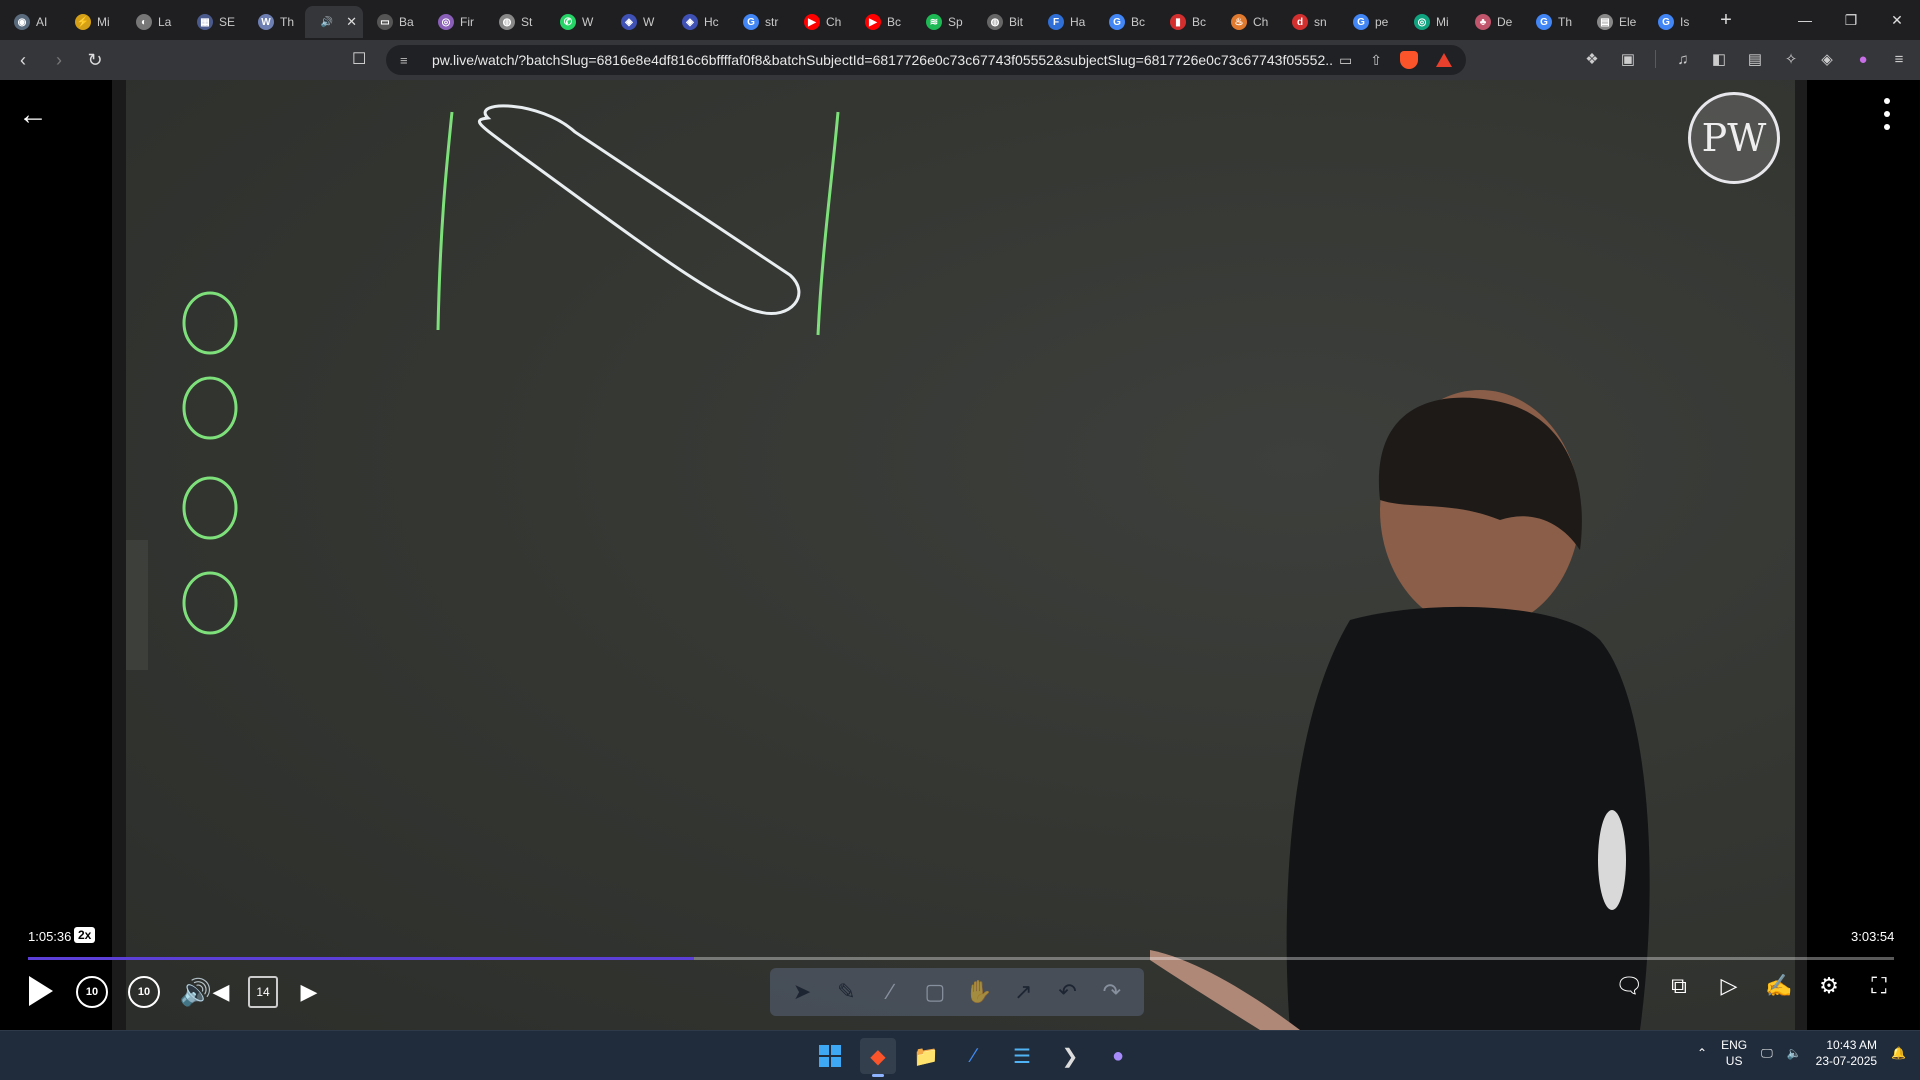 The image size is (1920, 1080). I want to click on tab-label: AI, so click(42, 22).